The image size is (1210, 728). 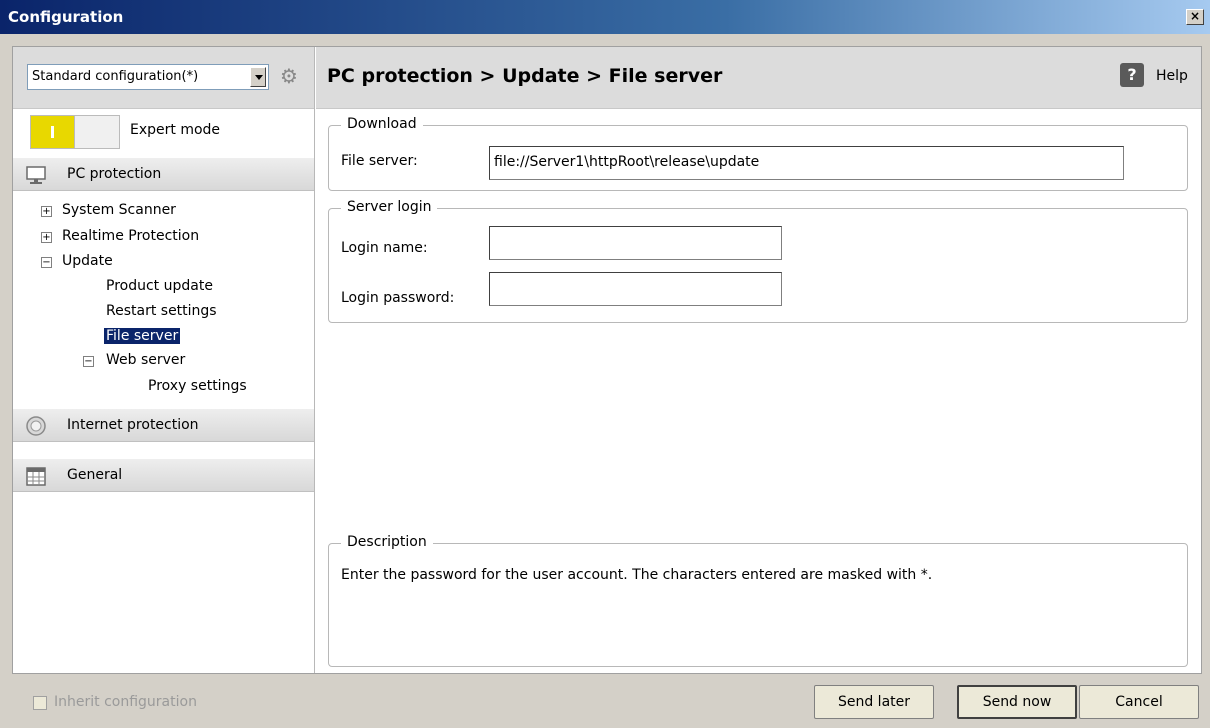 I want to click on login-password-label: Login password:, so click(x=398, y=298).